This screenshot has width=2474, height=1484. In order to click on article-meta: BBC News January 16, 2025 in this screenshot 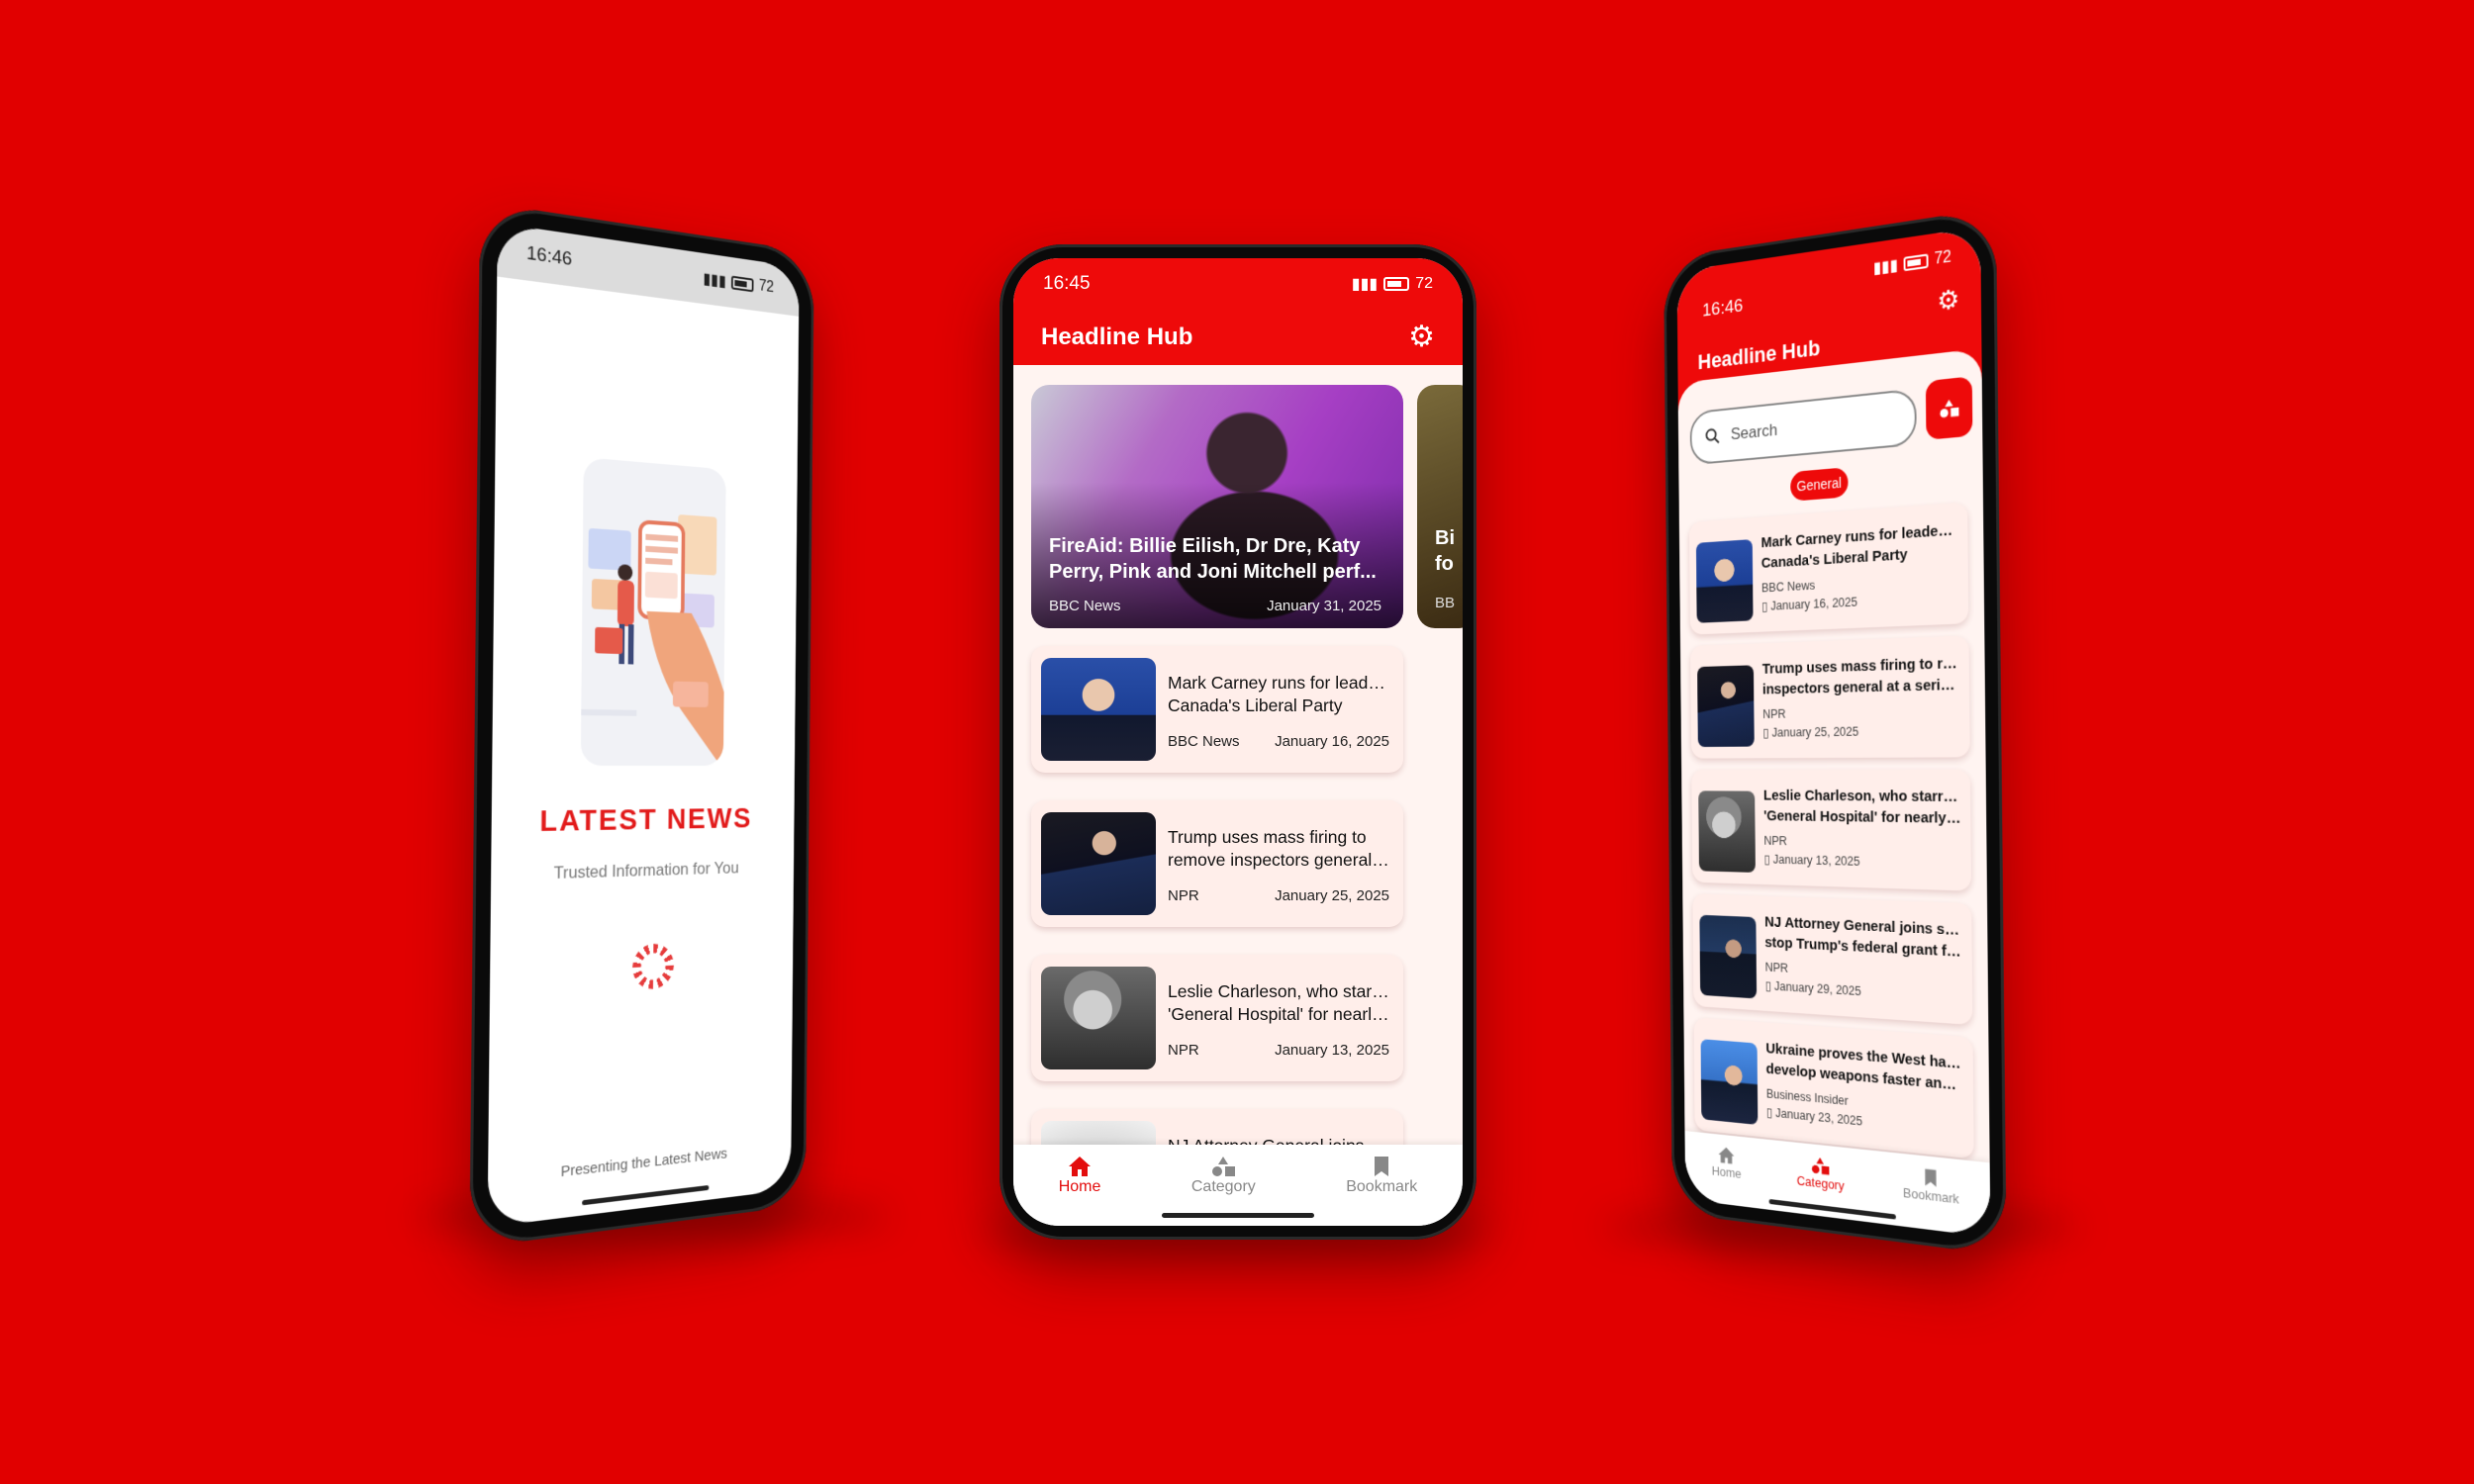, I will do `click(1278, 741)`.